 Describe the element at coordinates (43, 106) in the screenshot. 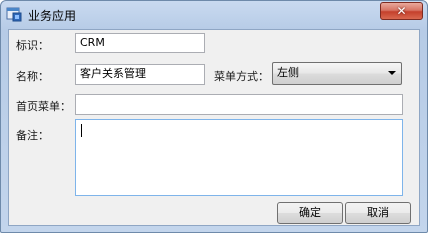

I see `home-menu-label: 首页菜单：` at that location.